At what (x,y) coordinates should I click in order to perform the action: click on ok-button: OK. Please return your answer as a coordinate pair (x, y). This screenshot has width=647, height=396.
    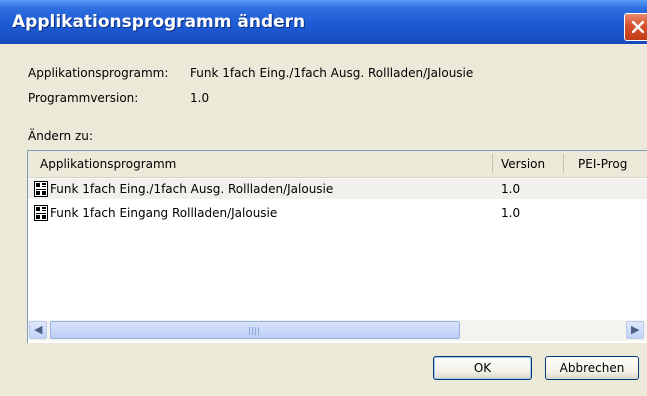
    Looking at the image, I should click on (482, 368).